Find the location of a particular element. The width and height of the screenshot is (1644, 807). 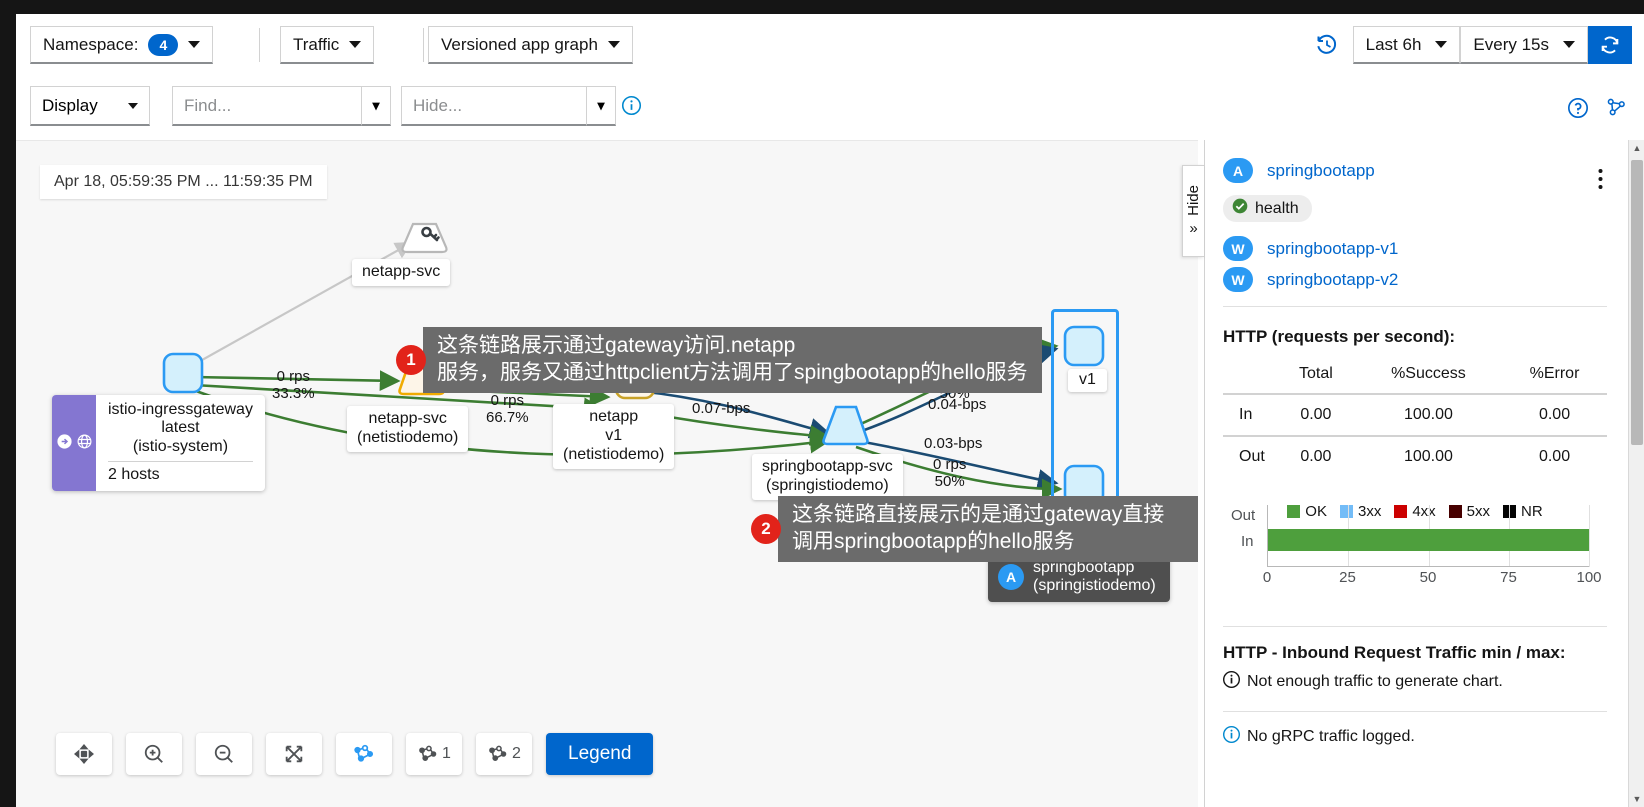

workload-link: springbootapp-v2 is located at coordinates (1332, 280).